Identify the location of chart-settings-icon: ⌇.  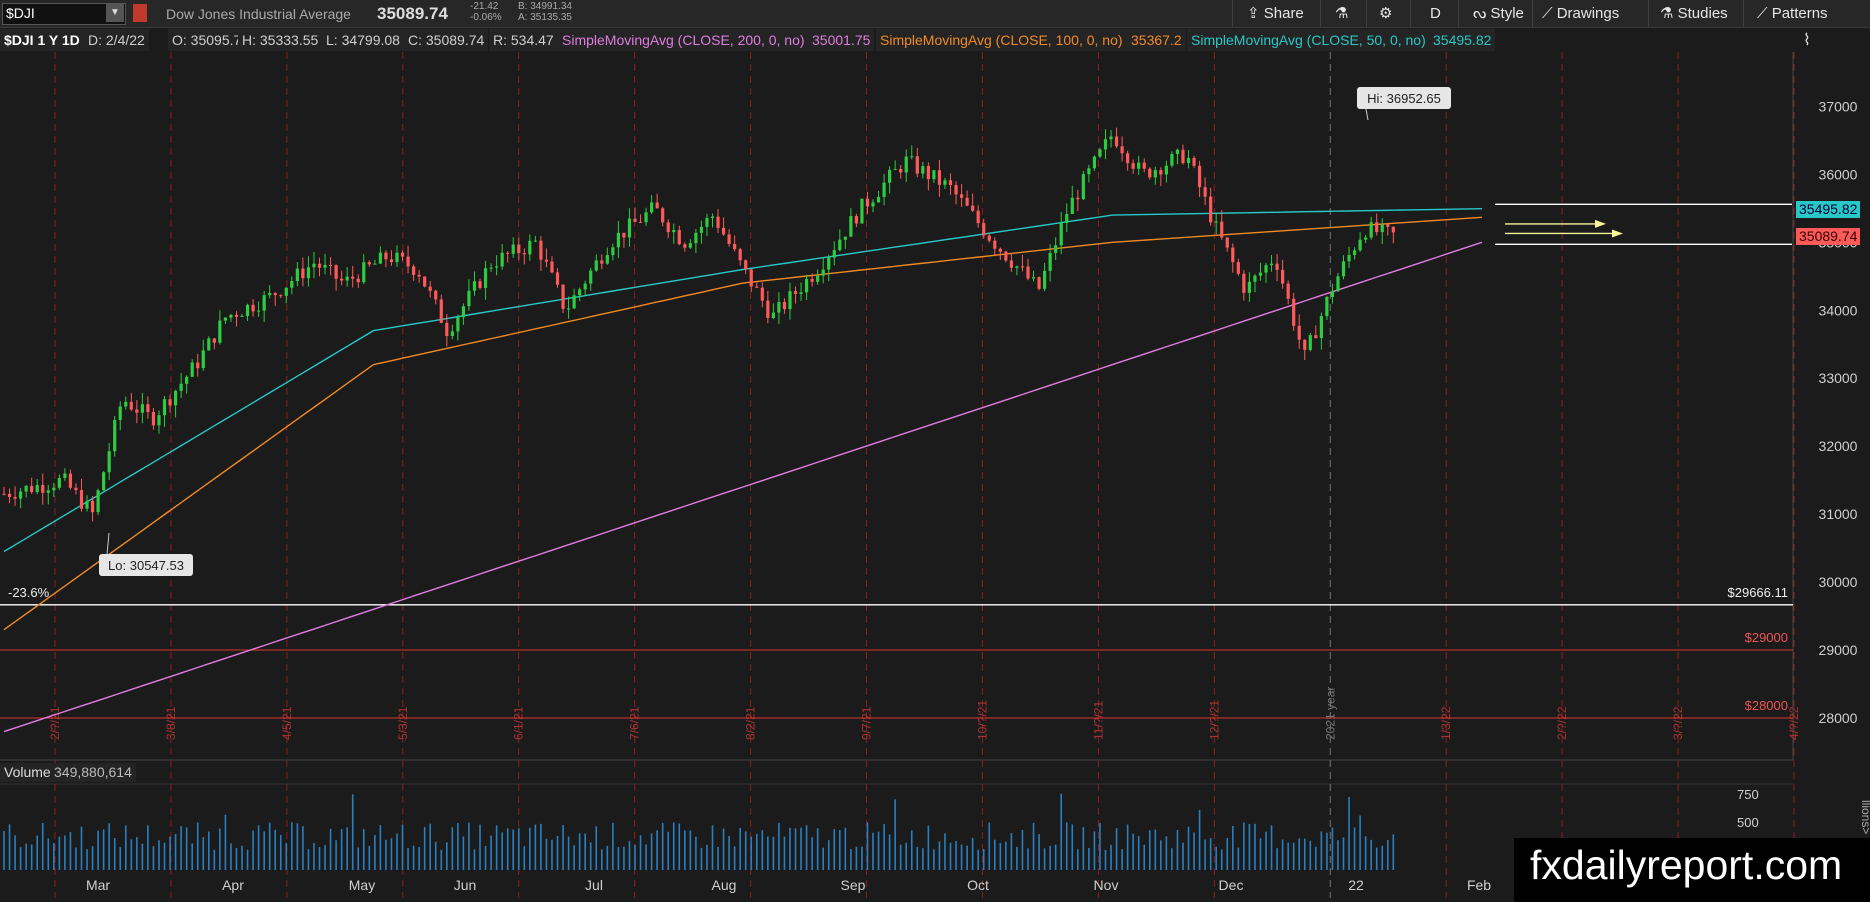
(1814, 41).